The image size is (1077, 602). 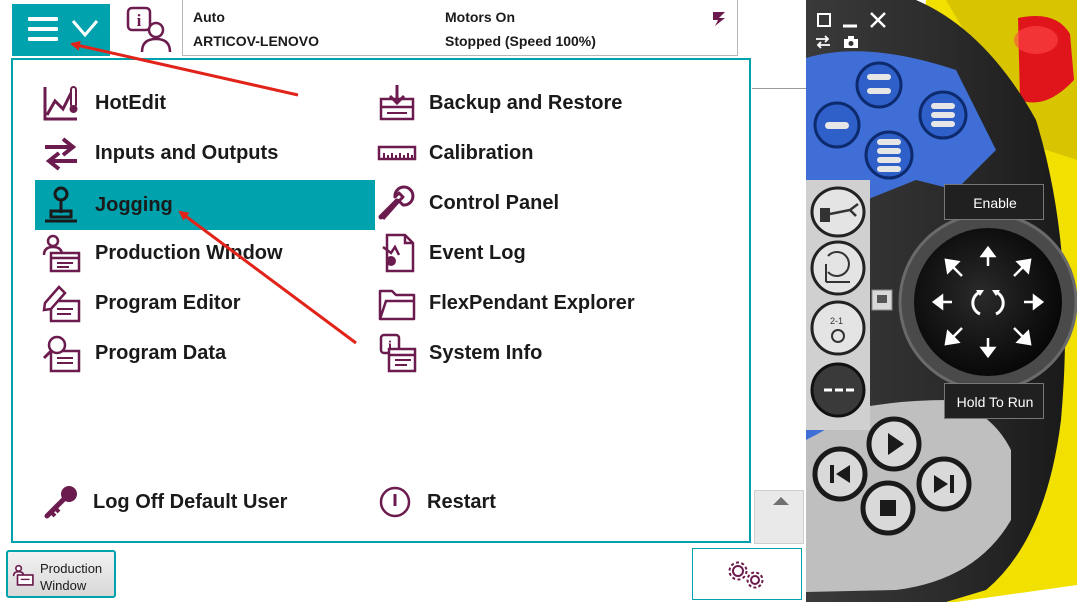 What do you see at coordinates (131, 102) in the screenshot?
I see `menu-item-label: HotEdit` at bounding box center [131, 102].